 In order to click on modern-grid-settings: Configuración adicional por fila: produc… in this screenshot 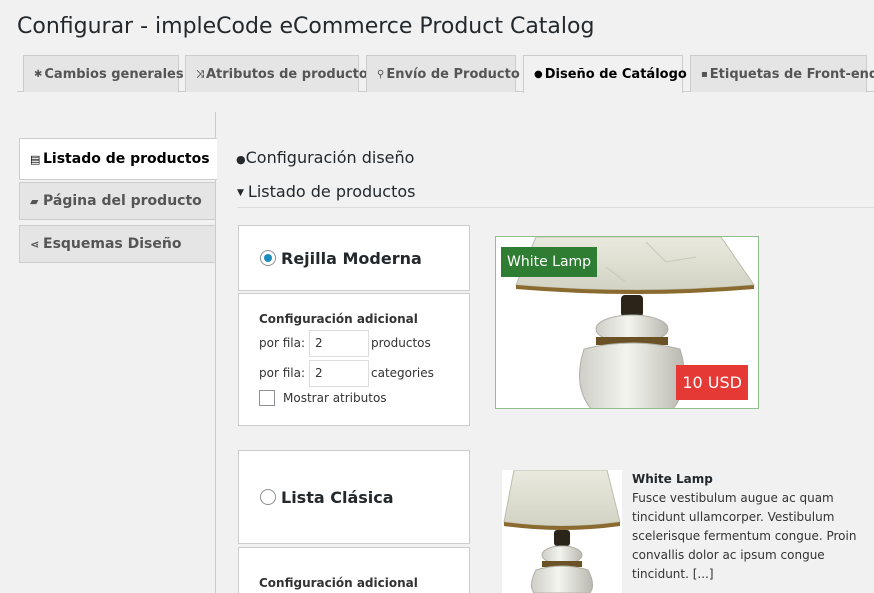, I will do `click(354, 359)`.